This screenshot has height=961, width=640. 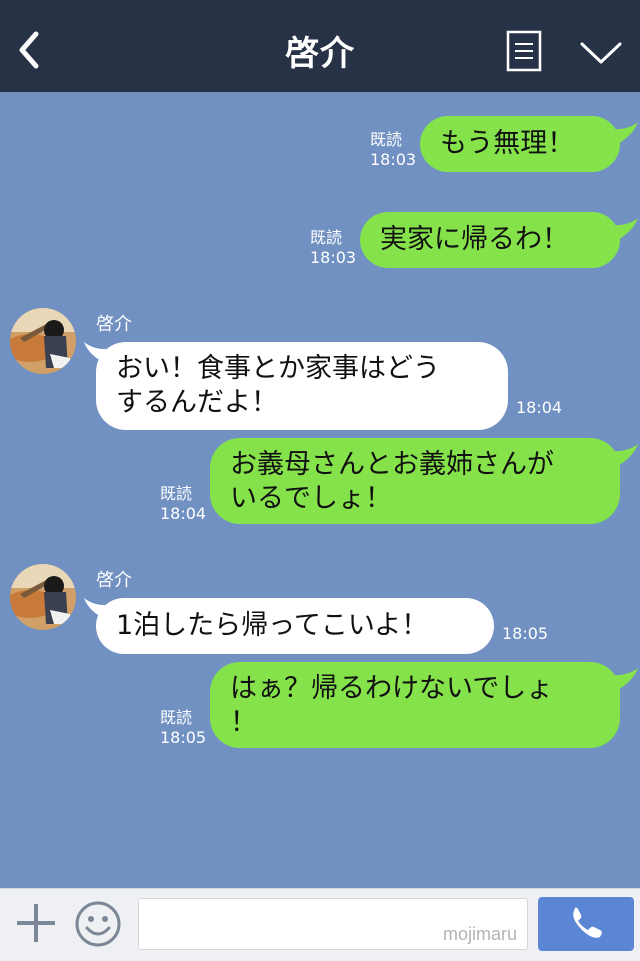 What do you see at coordinates (479, 934) in the screenshot?
I see `watermark-text: mojimaru` at bounding box center [479, 934].